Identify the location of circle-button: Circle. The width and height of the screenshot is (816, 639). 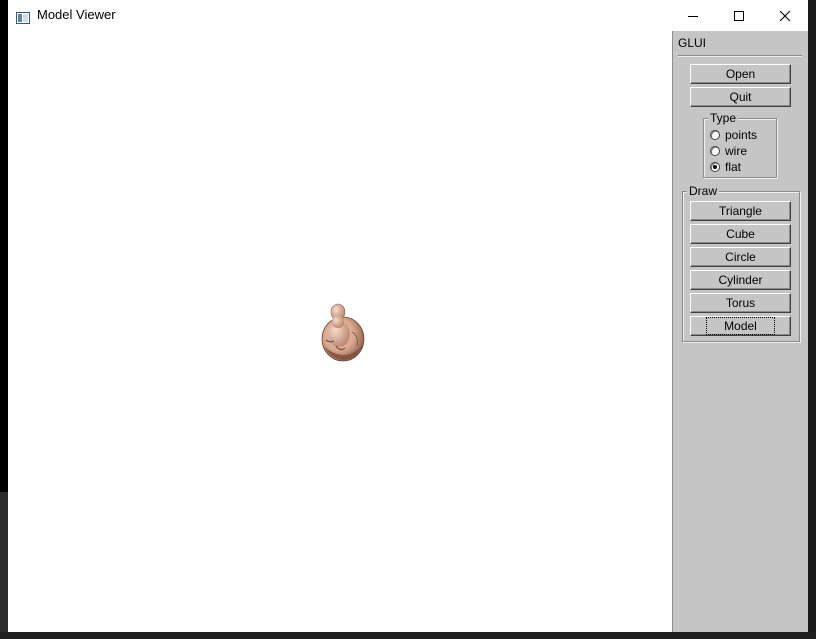
(740, 257).